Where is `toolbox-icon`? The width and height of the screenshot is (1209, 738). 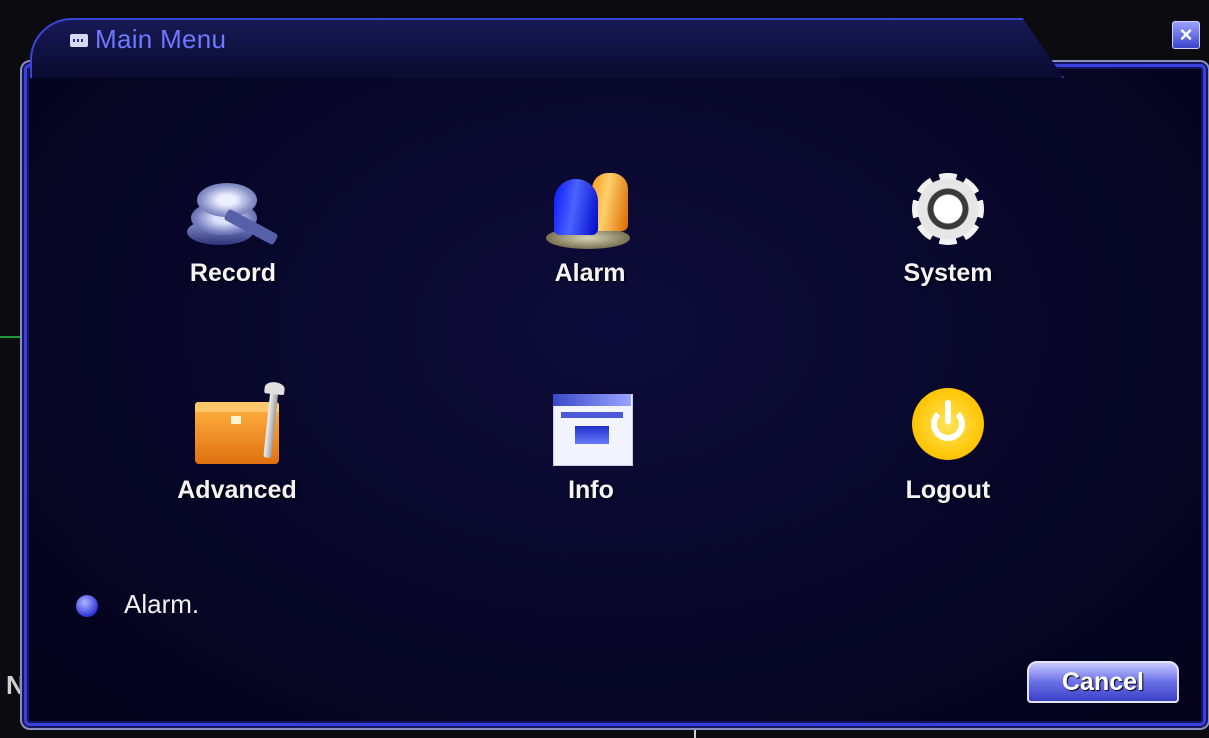
toolbox-icon is located at coordinates (237, 427).